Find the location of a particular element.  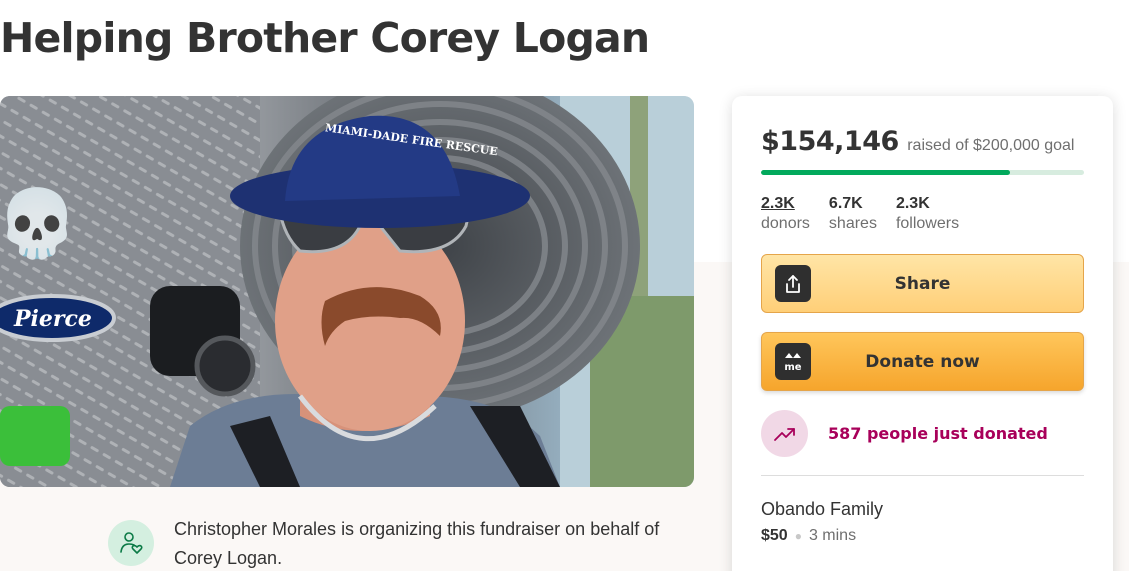

donate-now-label: Donate now is located at coordinates (922, 361).